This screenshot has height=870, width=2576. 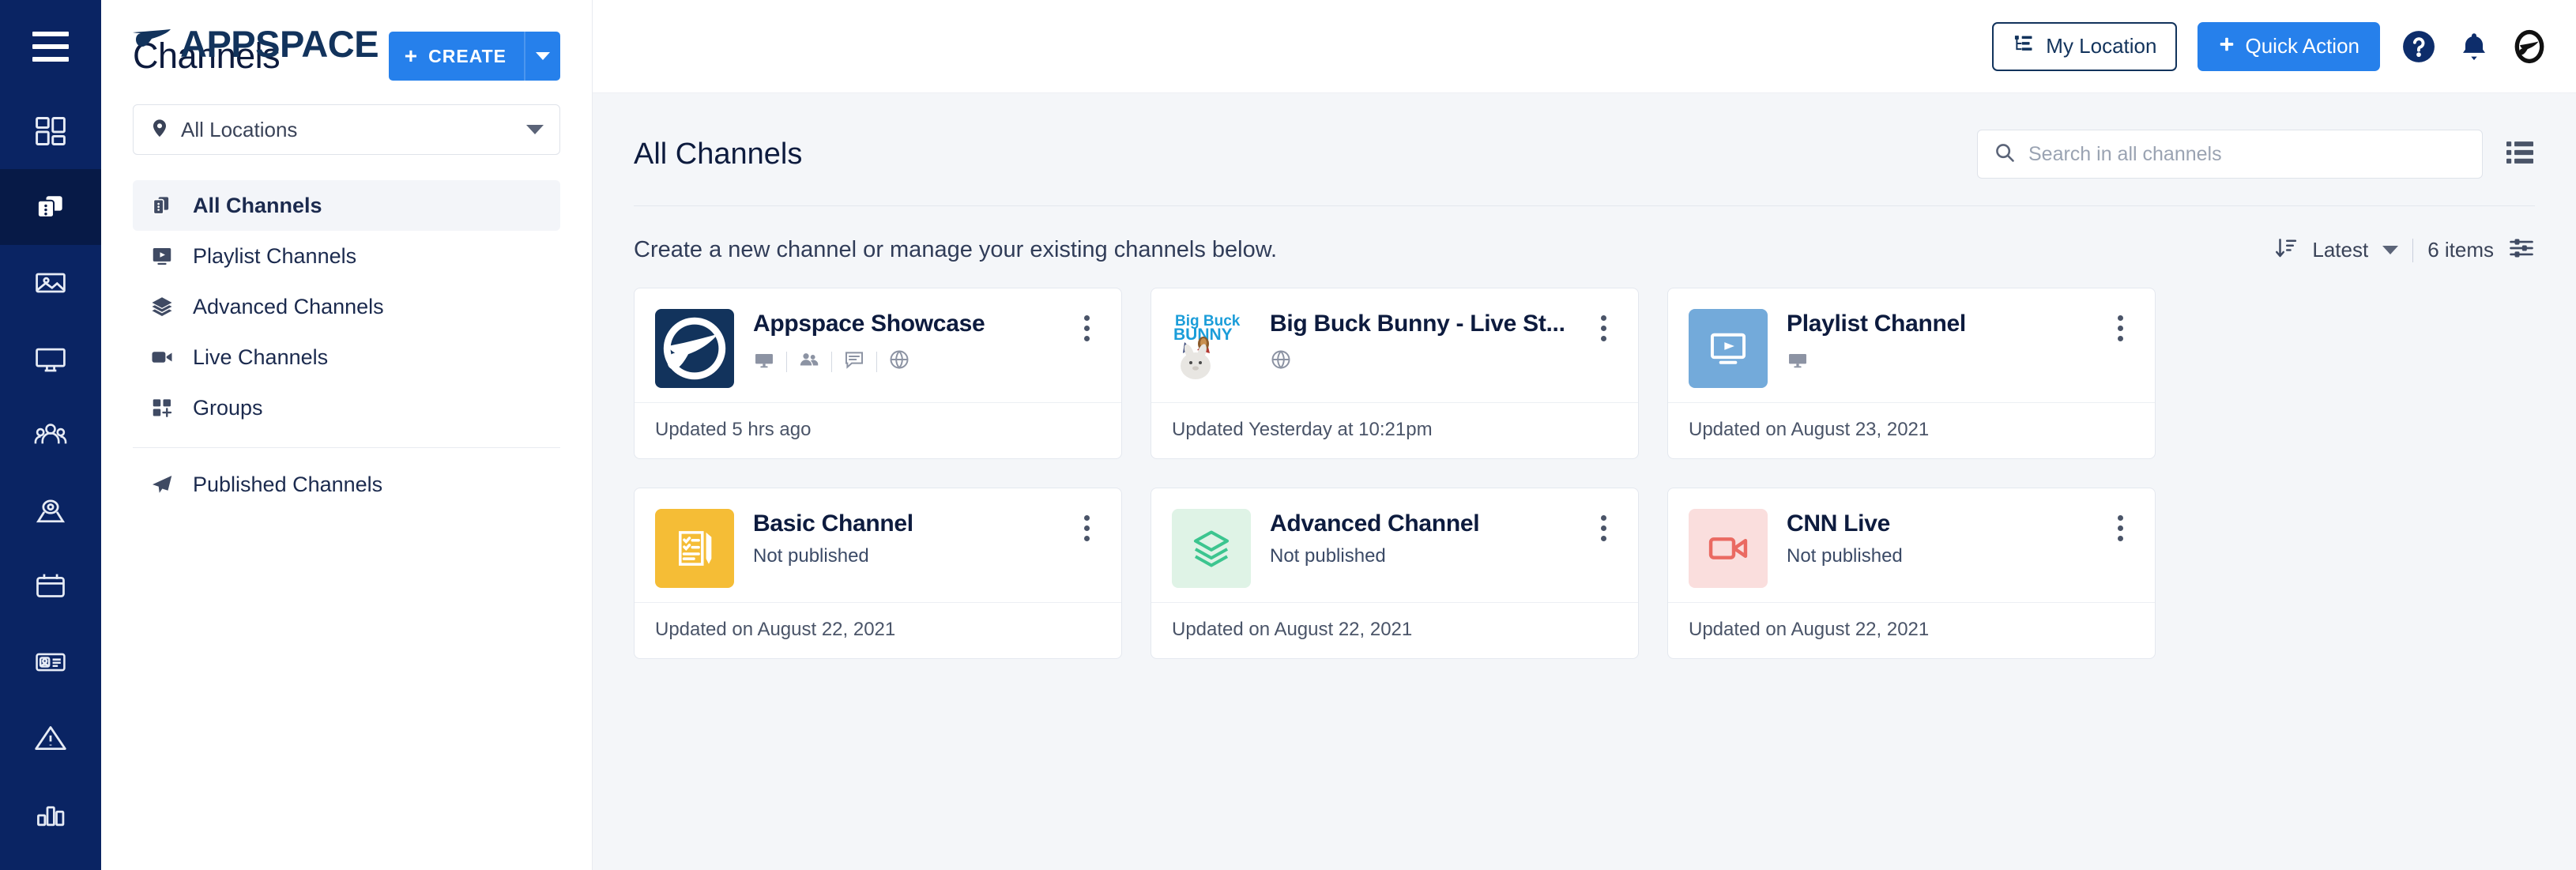 What do you see at coordinates (228, 407) in the screenshot?
I see `sidebar-item-label: Groups` at bounding box center [228, 407].